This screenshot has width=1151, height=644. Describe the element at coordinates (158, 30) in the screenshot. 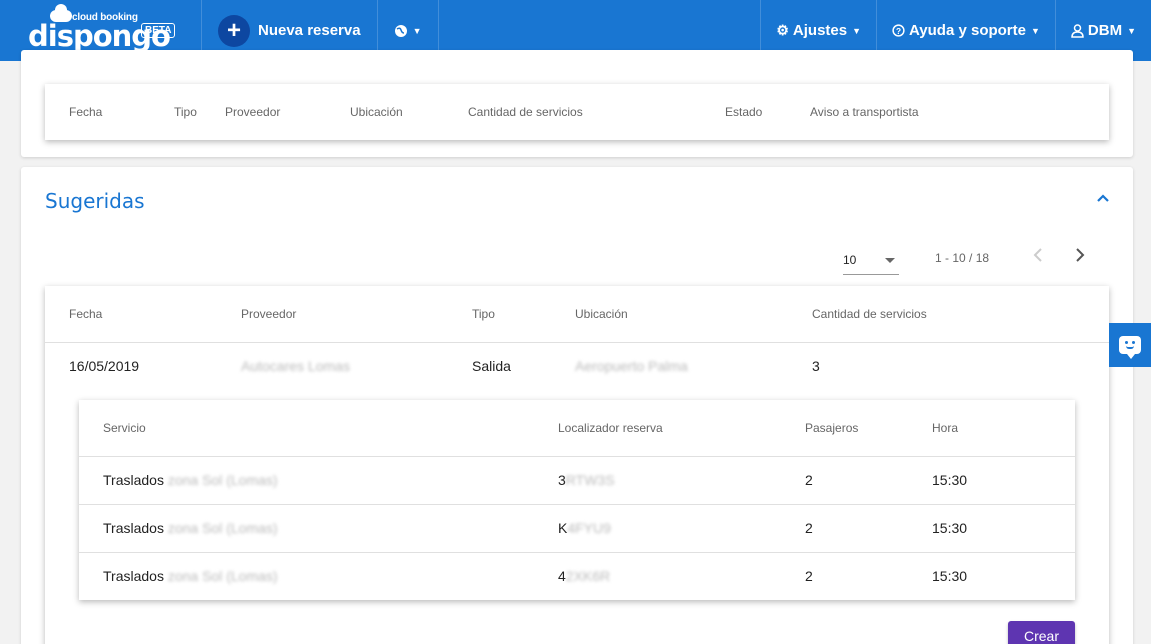

I see `beta-badge: BETA` at that location.